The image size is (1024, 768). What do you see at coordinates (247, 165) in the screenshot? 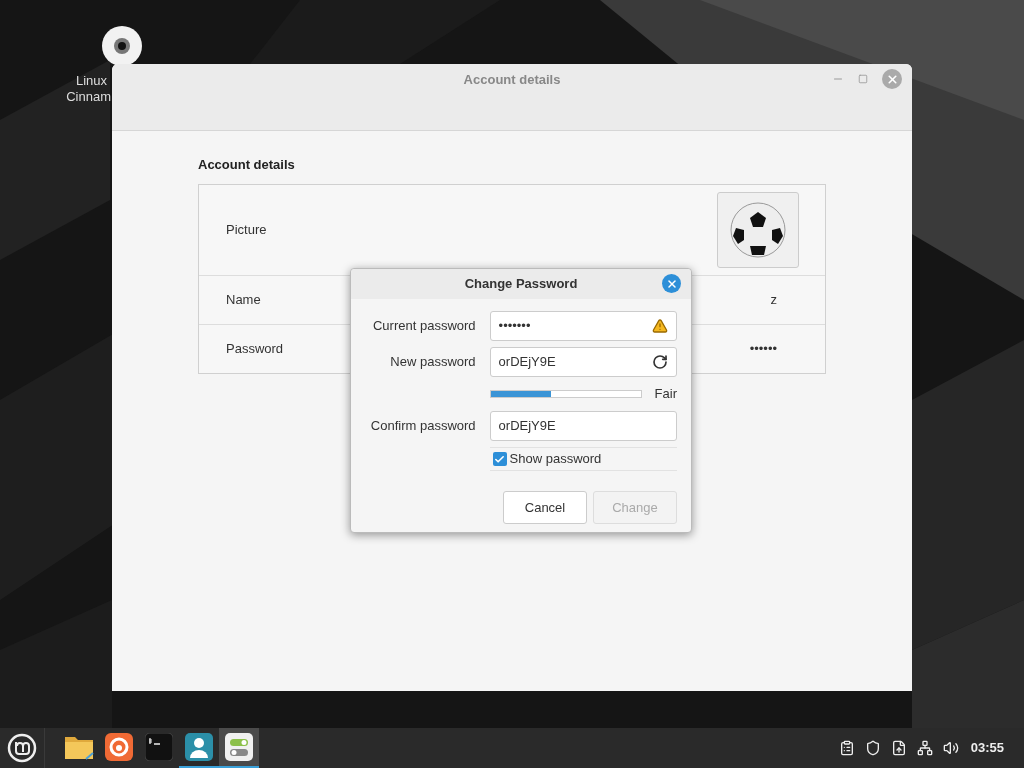
I see `section-title: Account details` at bounding box center [247, 165].